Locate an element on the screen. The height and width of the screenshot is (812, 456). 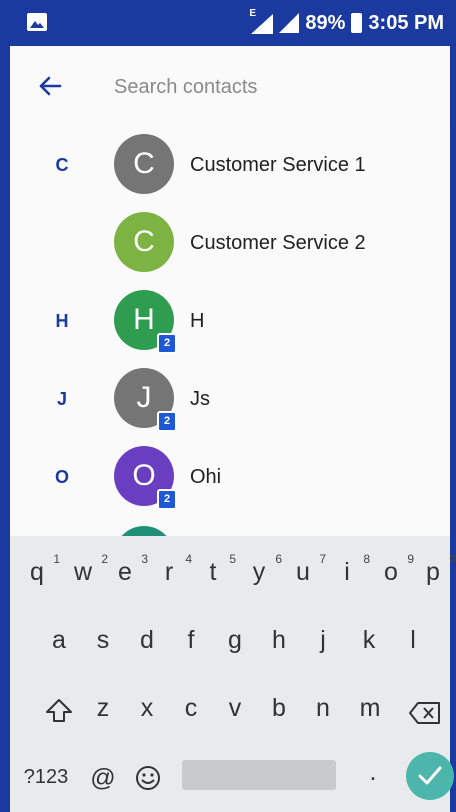
key-label: n is located at coordinates (323, 708).